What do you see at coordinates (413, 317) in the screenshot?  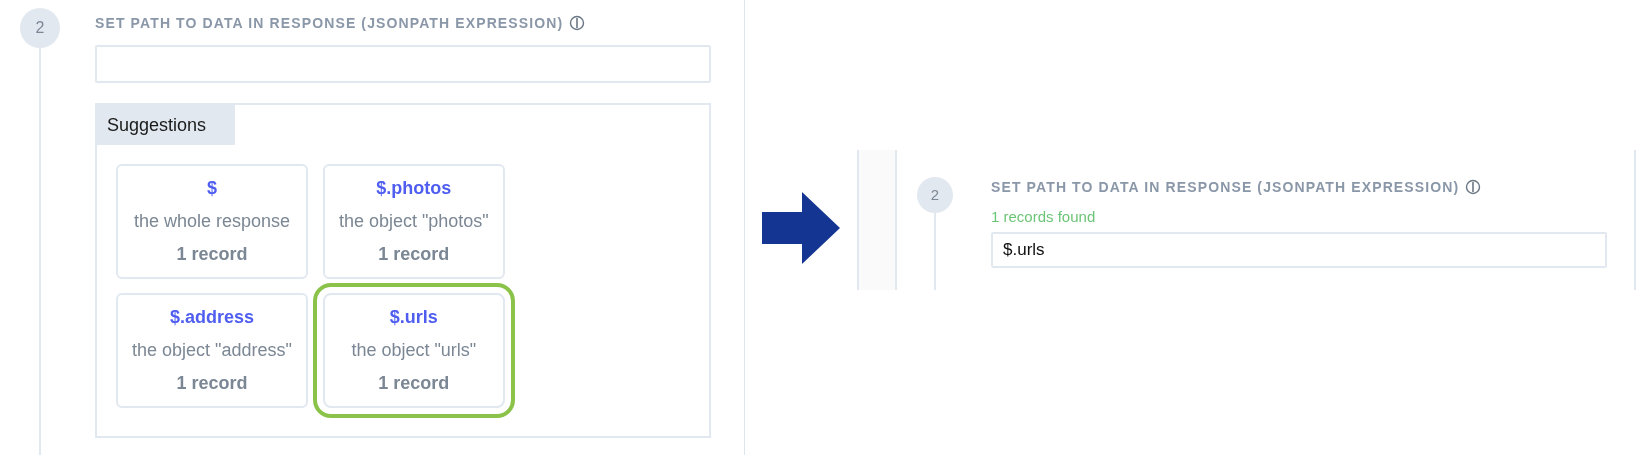 I see `json-path: $.urls` at bounding box center [413, 317].